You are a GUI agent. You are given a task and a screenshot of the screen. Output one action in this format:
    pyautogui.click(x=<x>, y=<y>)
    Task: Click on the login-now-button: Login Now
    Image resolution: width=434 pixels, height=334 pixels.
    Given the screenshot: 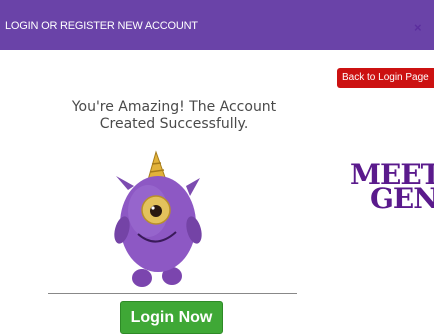 What is the action you would take?
    pyautogui.click(x=171, y=317)
    